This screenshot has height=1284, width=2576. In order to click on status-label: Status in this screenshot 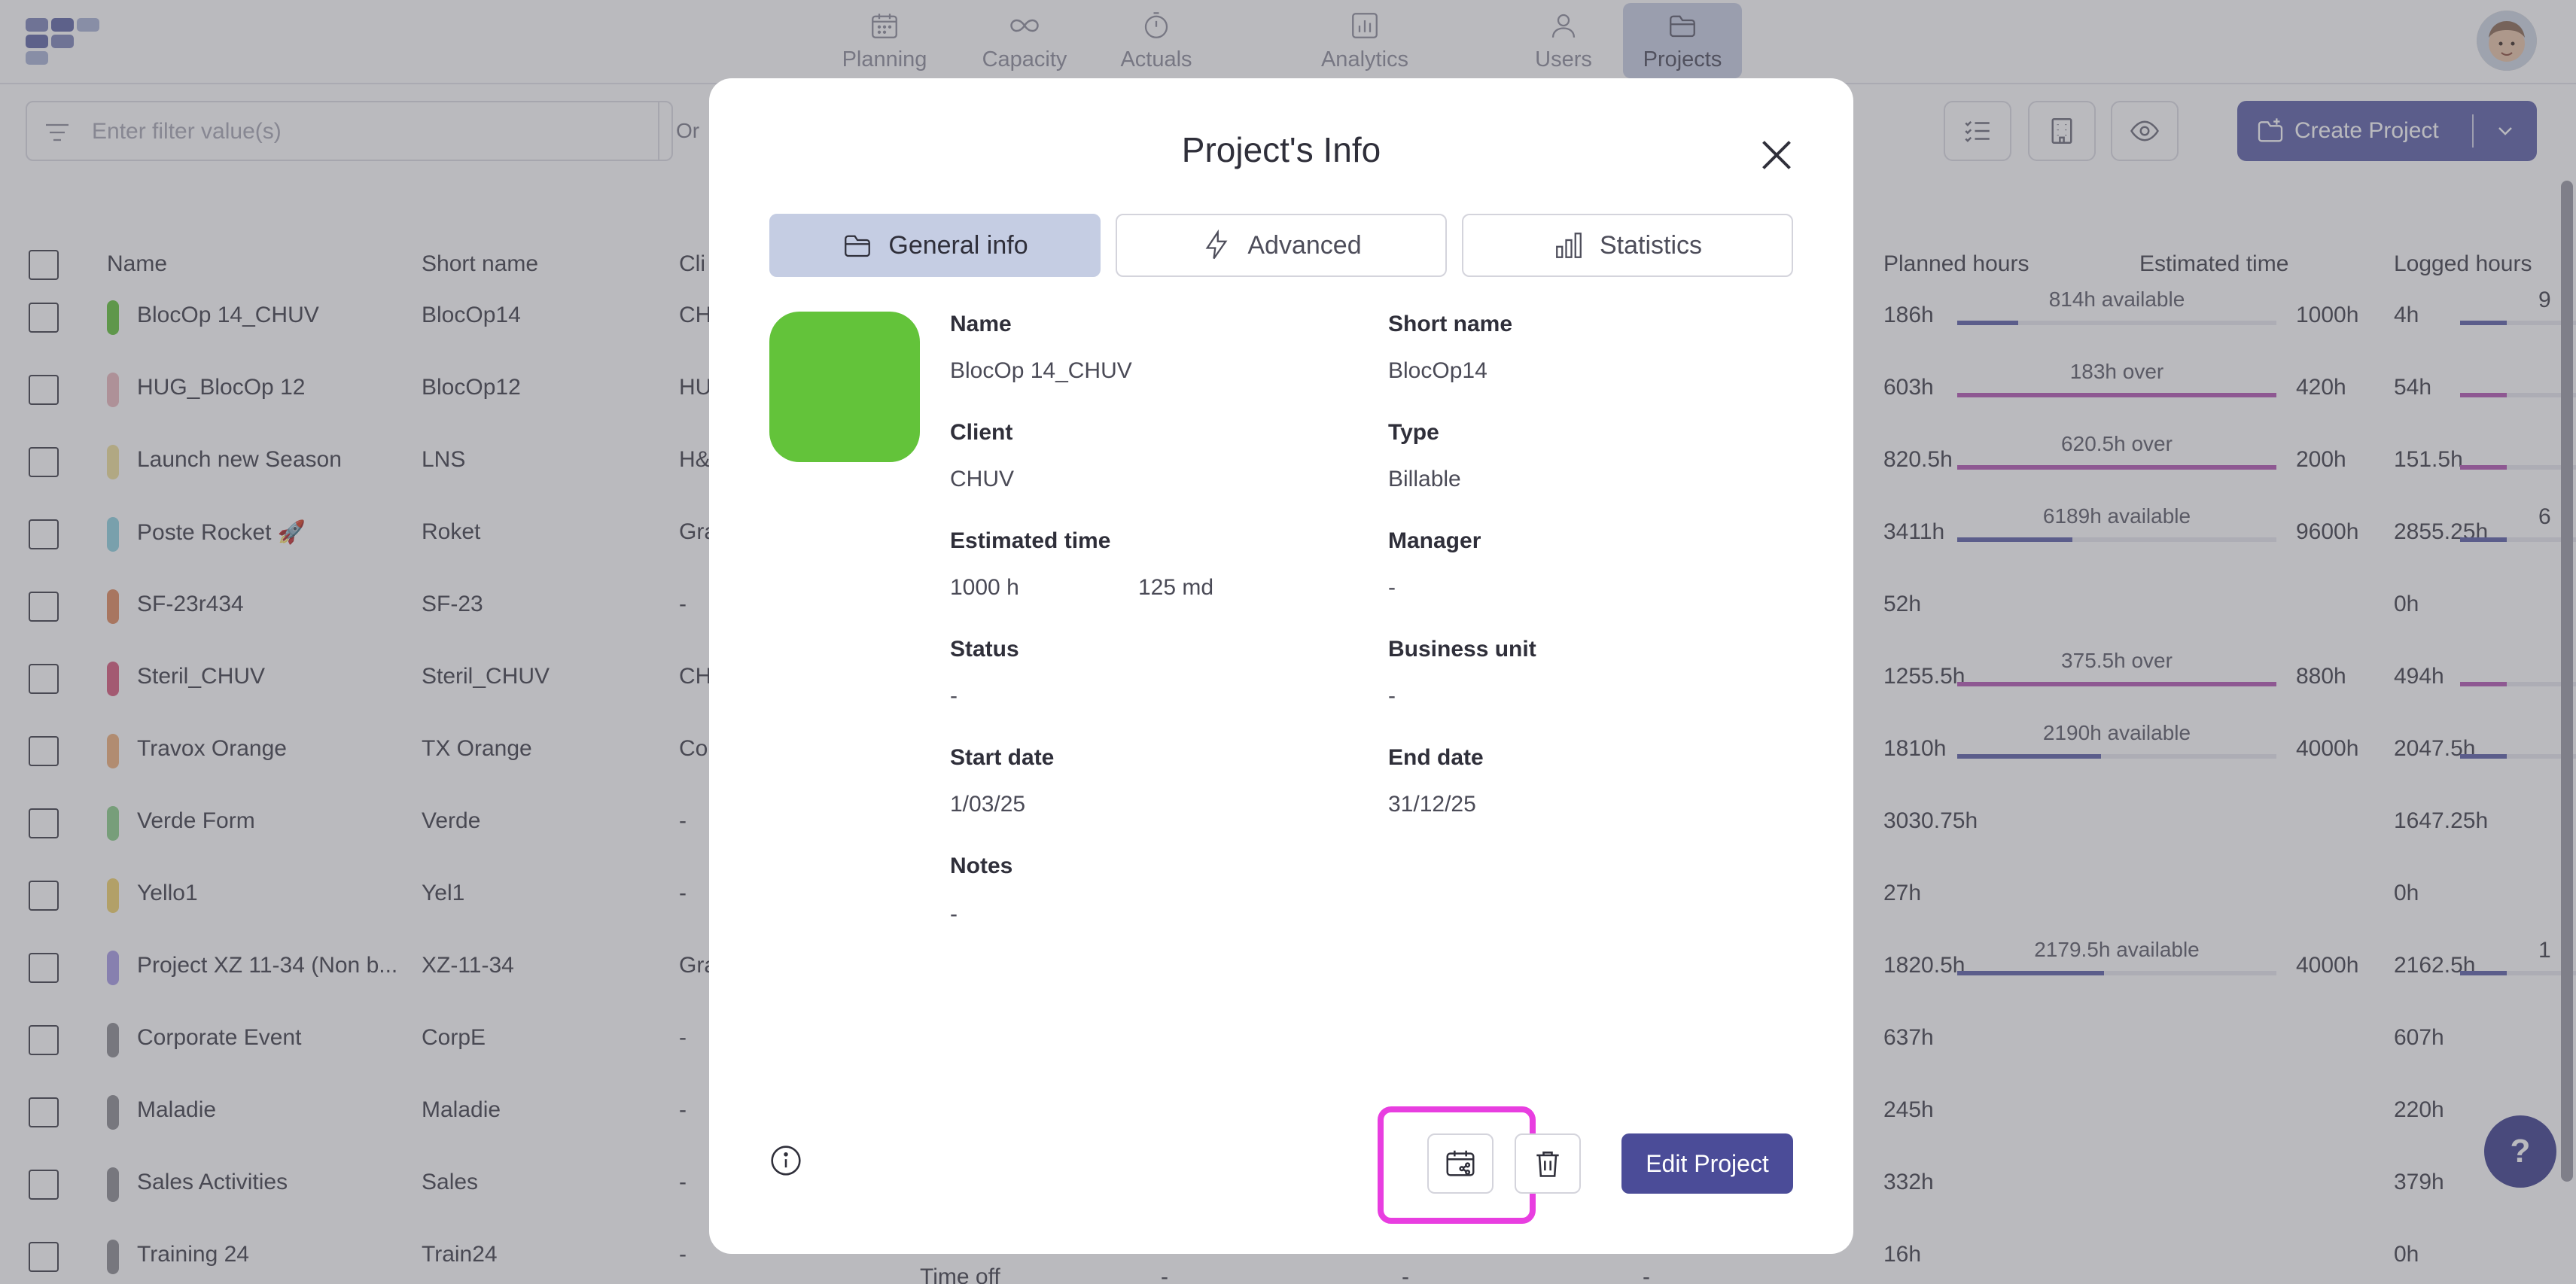, I will do `click(985, 650)`.